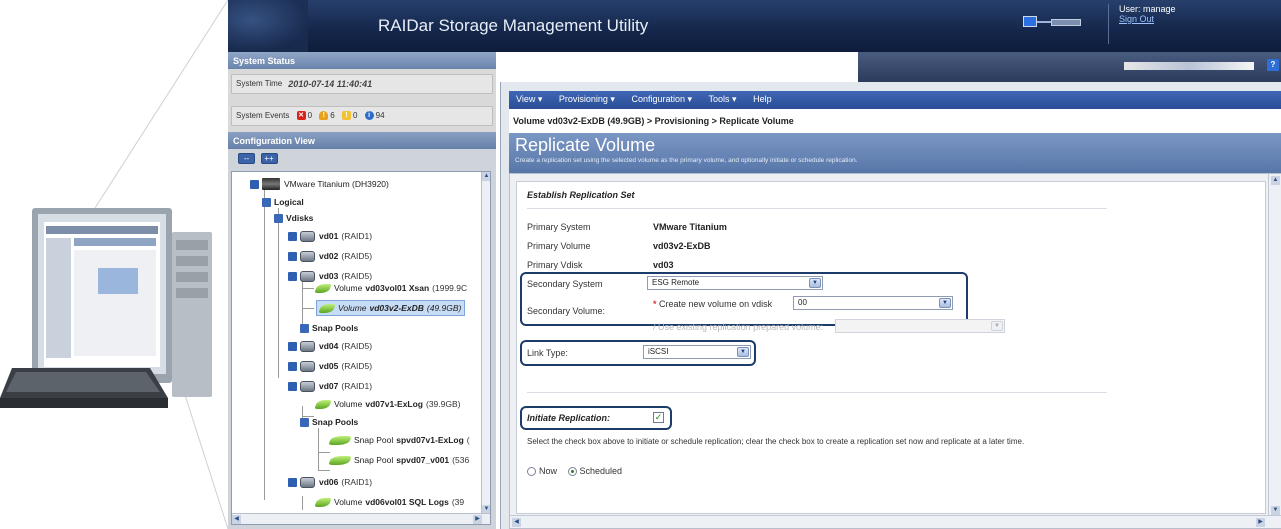  I want to click on tree-vdisk-vd01: vd01 (RAID1), so click(330, 236).